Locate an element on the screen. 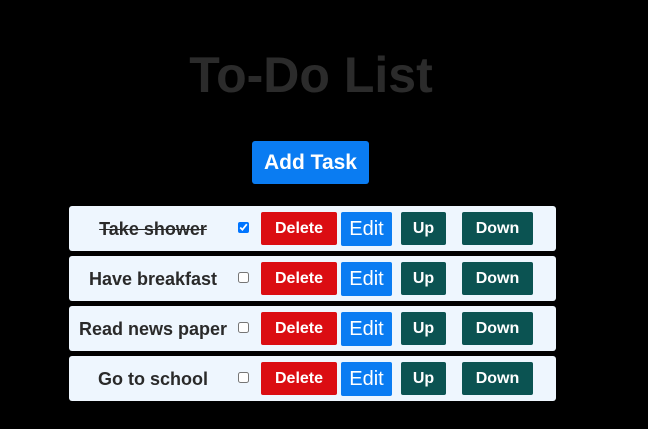  task-row: Have breakfast Delete Edit Up Down is located at coordinates (312, 278).